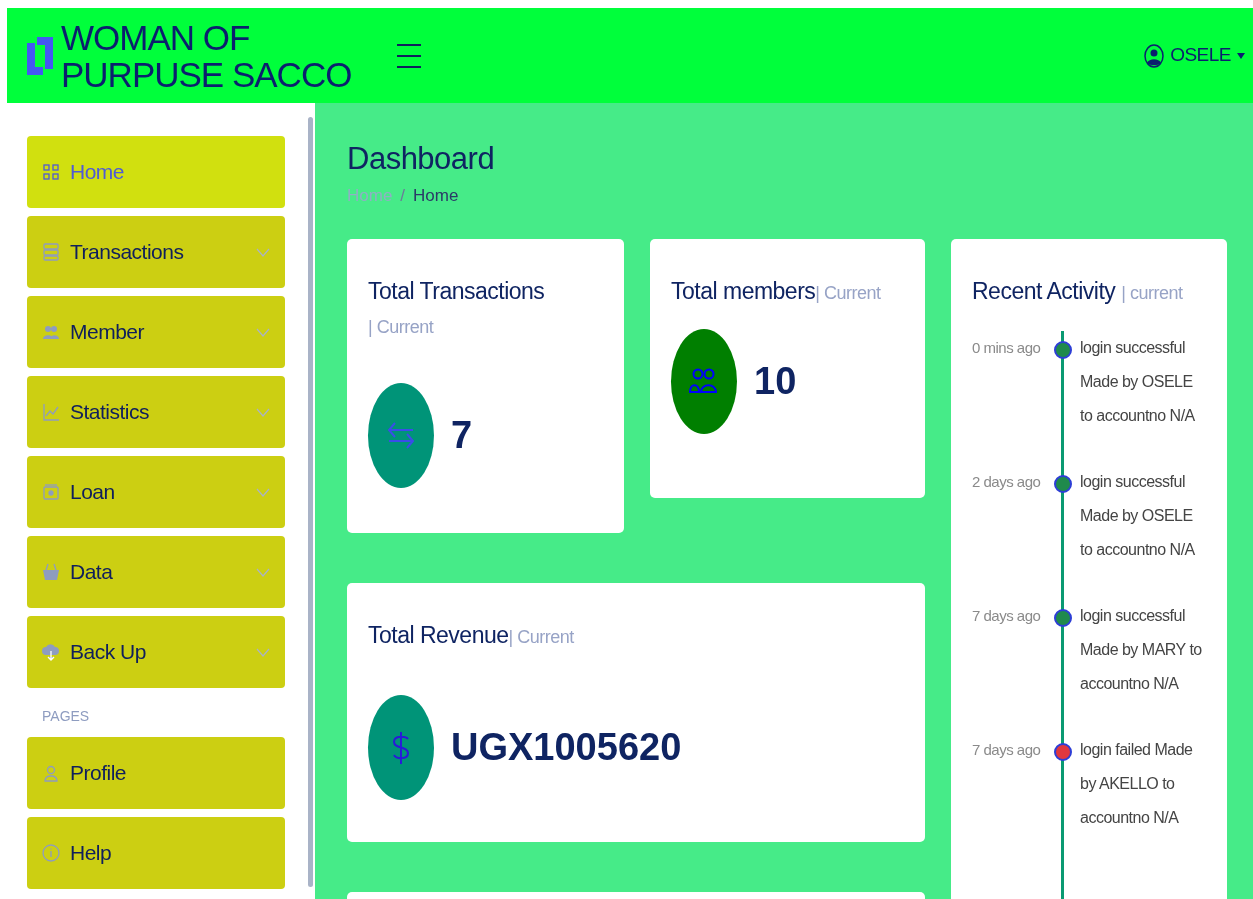 The height and width of the screenshot is (899, 1253). I want to click on stat-value: 10, so click(775, 381).